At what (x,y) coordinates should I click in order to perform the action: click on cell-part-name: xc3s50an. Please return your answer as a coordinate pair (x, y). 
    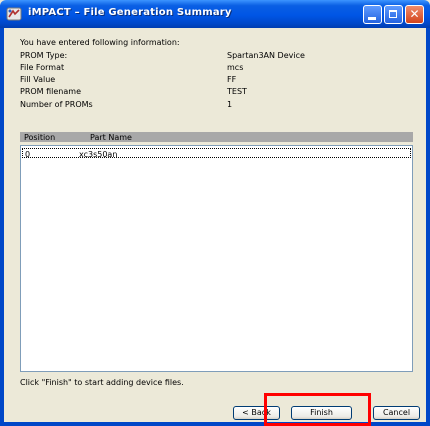
    Looking at the image, I should click on (98, 154).